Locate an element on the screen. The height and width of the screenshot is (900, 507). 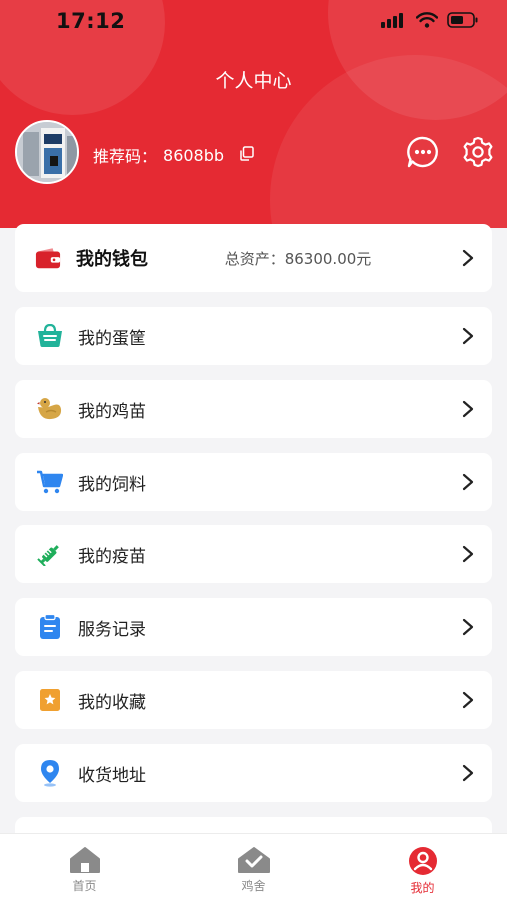
referral-label: 推荐码： is located at coordinates (125, 156).